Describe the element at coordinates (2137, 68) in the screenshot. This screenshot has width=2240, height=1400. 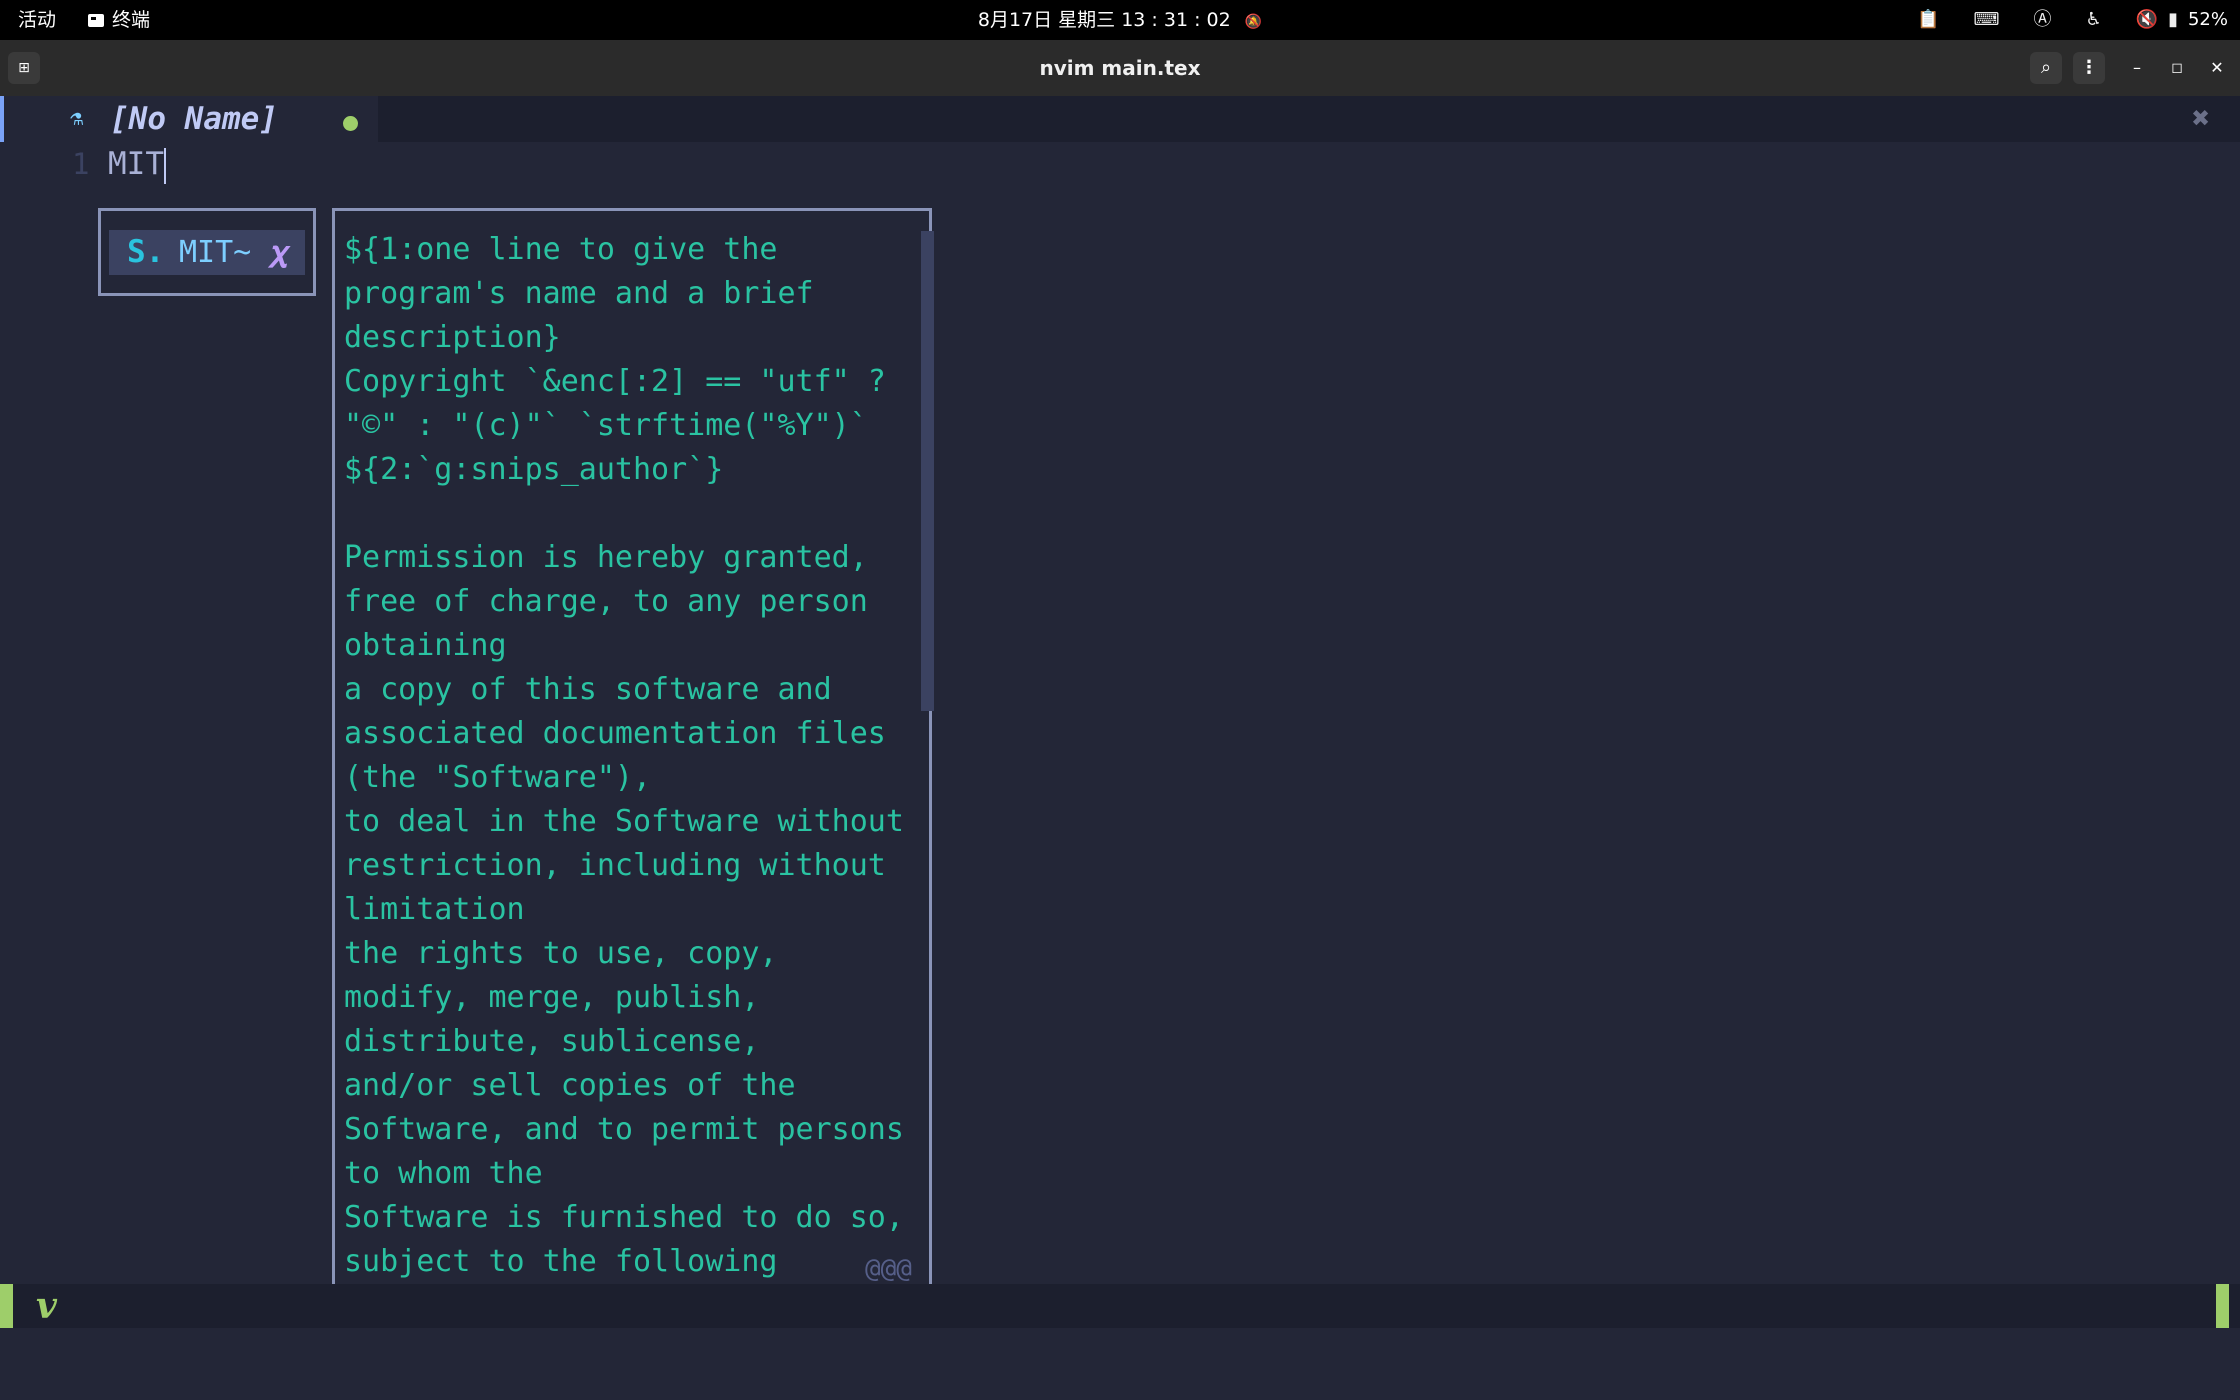
I see `minimize-icon: –` at that location.